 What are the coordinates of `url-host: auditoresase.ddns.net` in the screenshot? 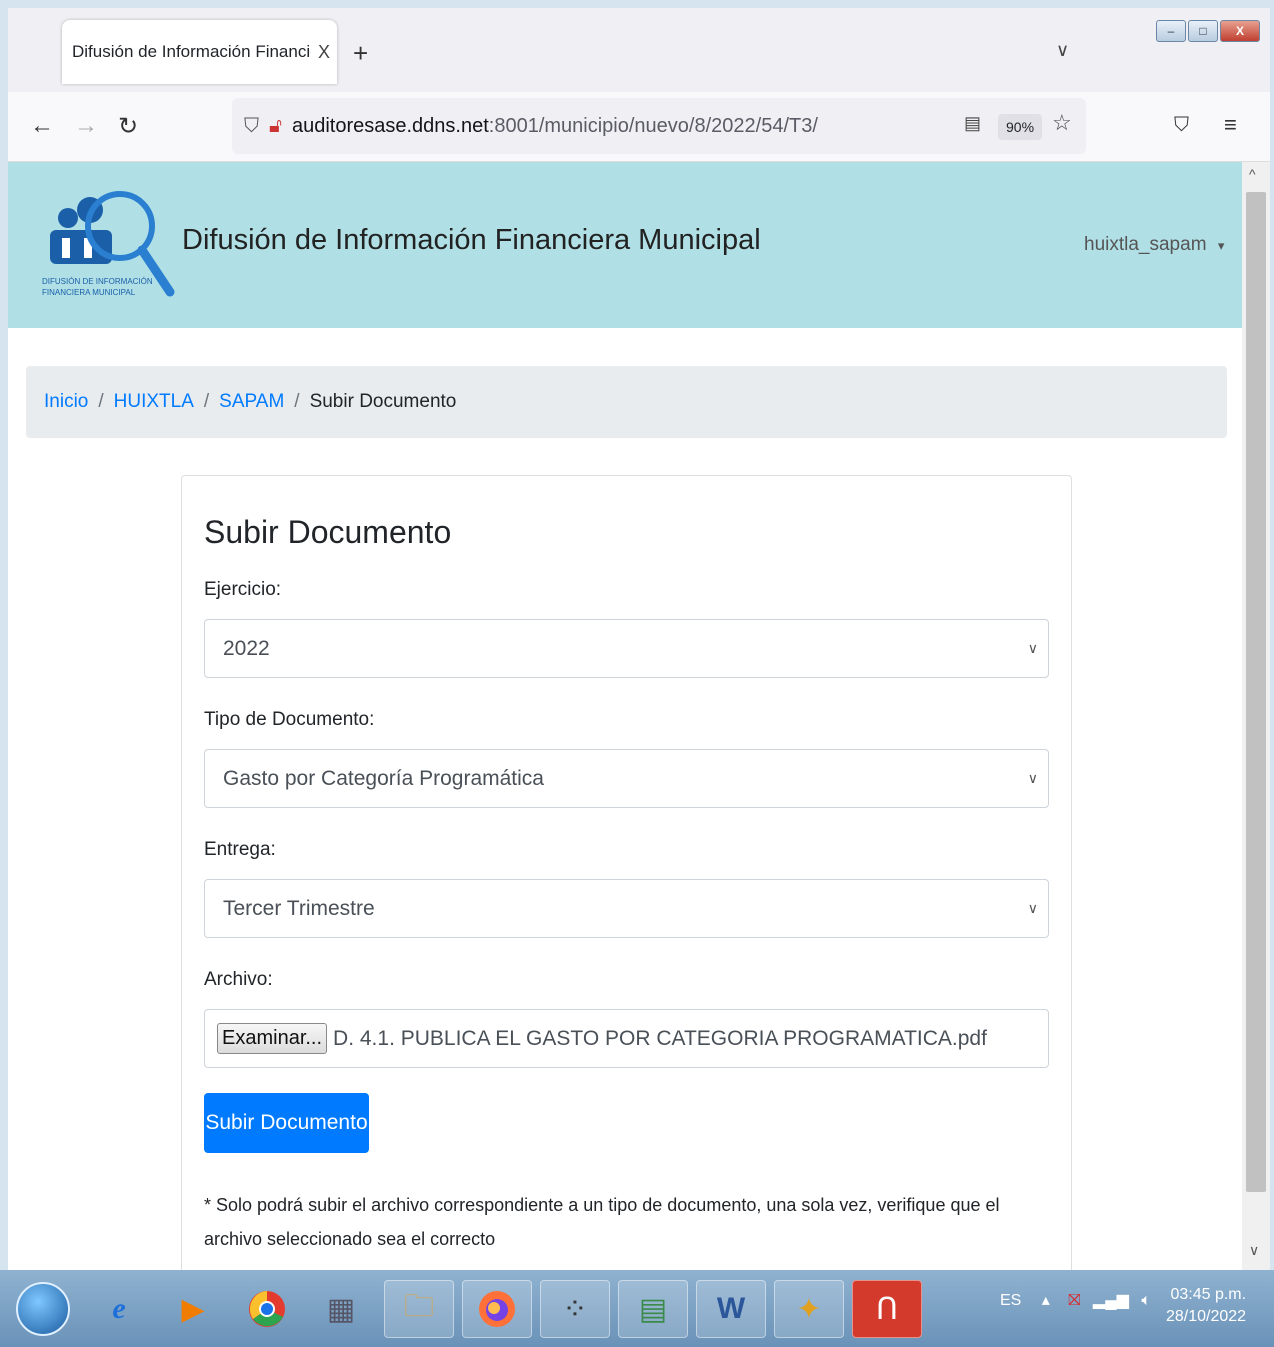 It's located at (390, 125).